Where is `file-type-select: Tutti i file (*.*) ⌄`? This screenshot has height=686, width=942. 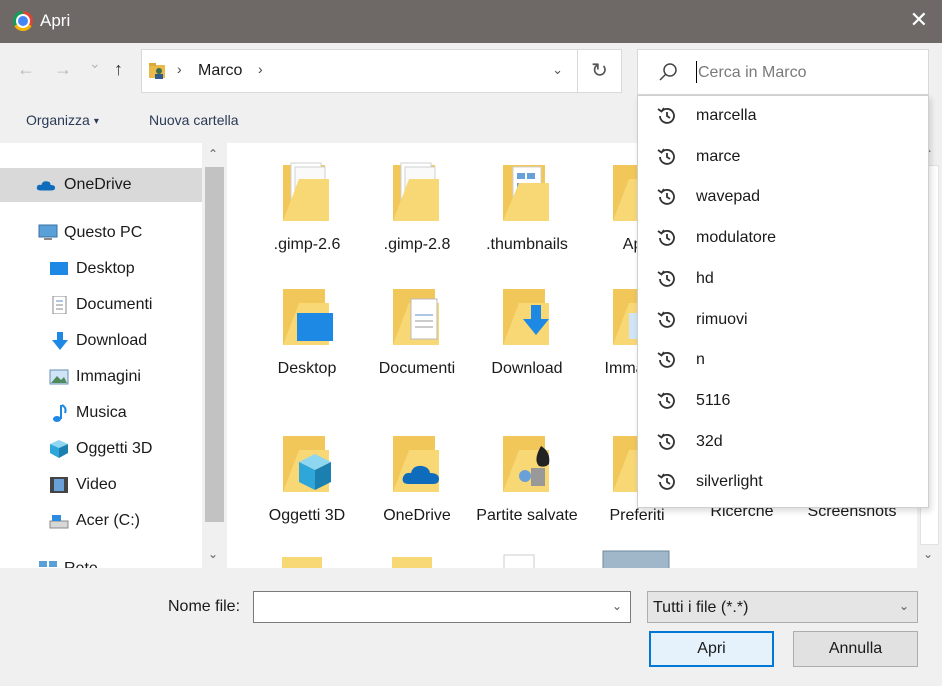
file-type-select: Tutti i file (*.*) ⌄ is located at coordinates (782, 607).